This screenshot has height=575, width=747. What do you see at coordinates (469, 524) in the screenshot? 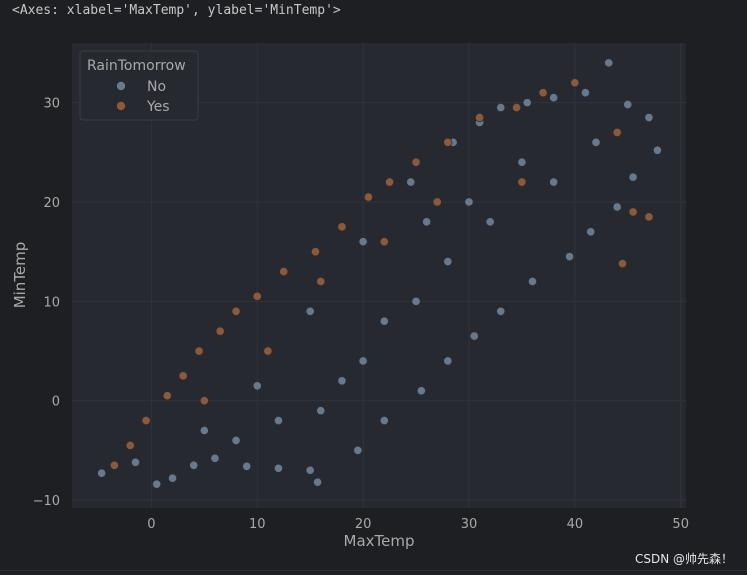
I see `x-tick-label: 30` at bounding box center [469, 524].